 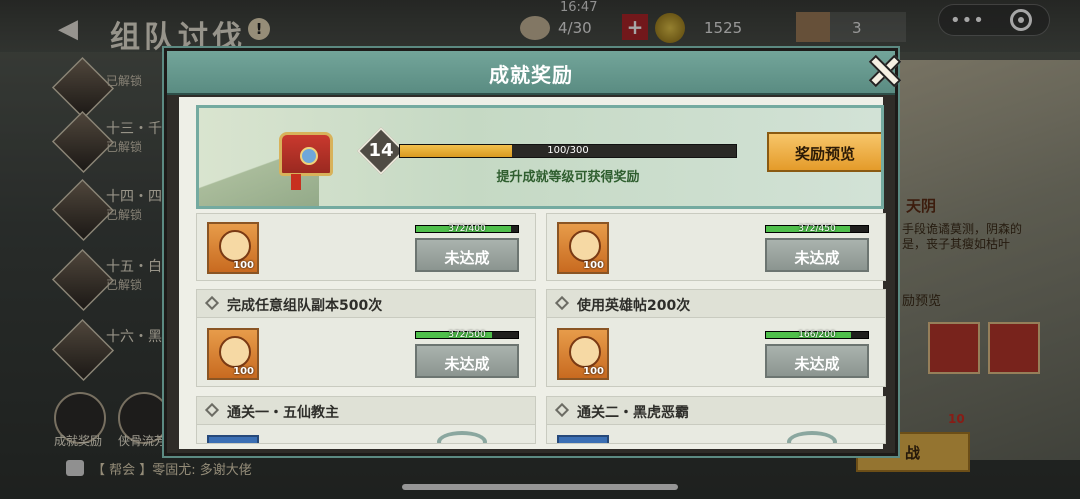 What do you see at coordinates (716, 247) in the screenshot?
I see `achievement-card: 100 372/450 未达成` at bounding box center [716, 247].